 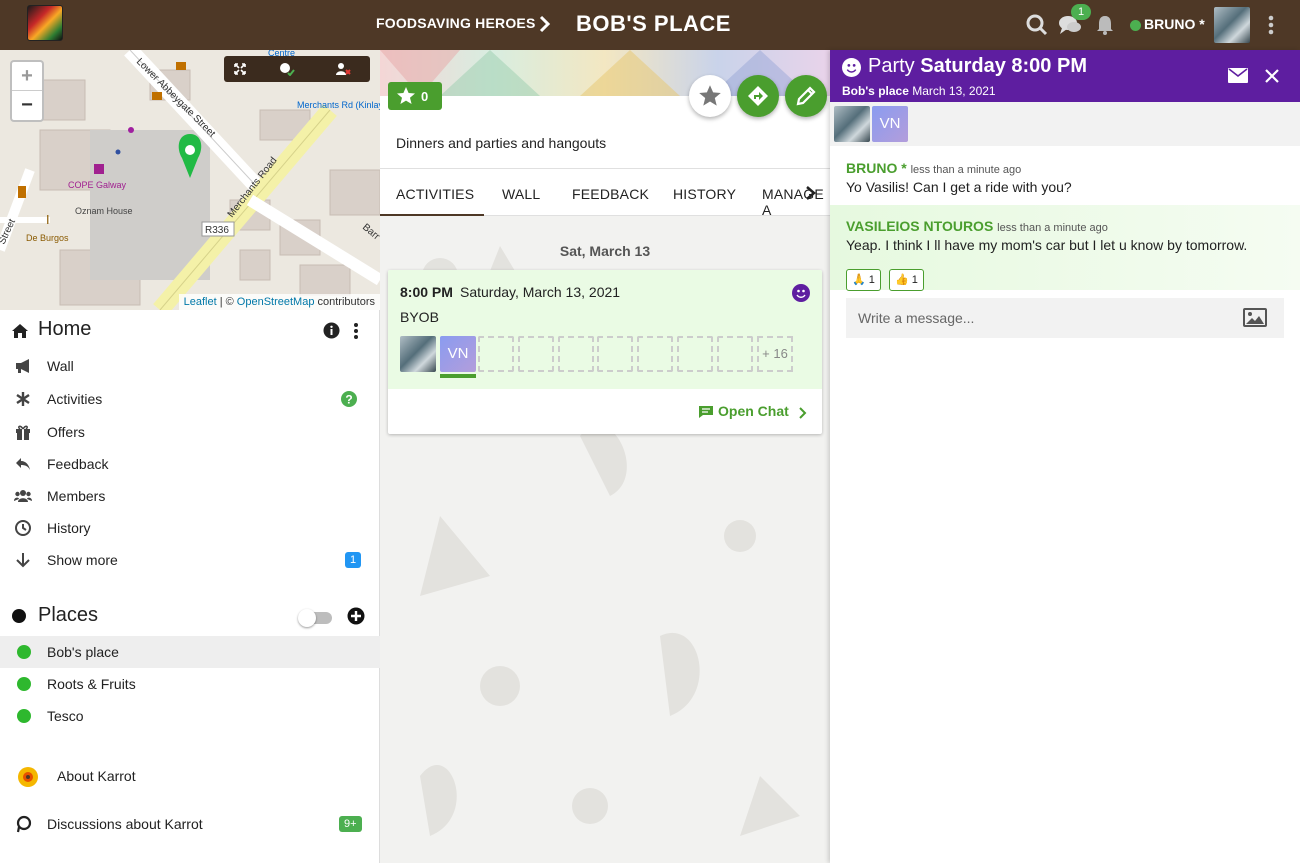 I want to click on places-toggle, so click(x=315, y=618).